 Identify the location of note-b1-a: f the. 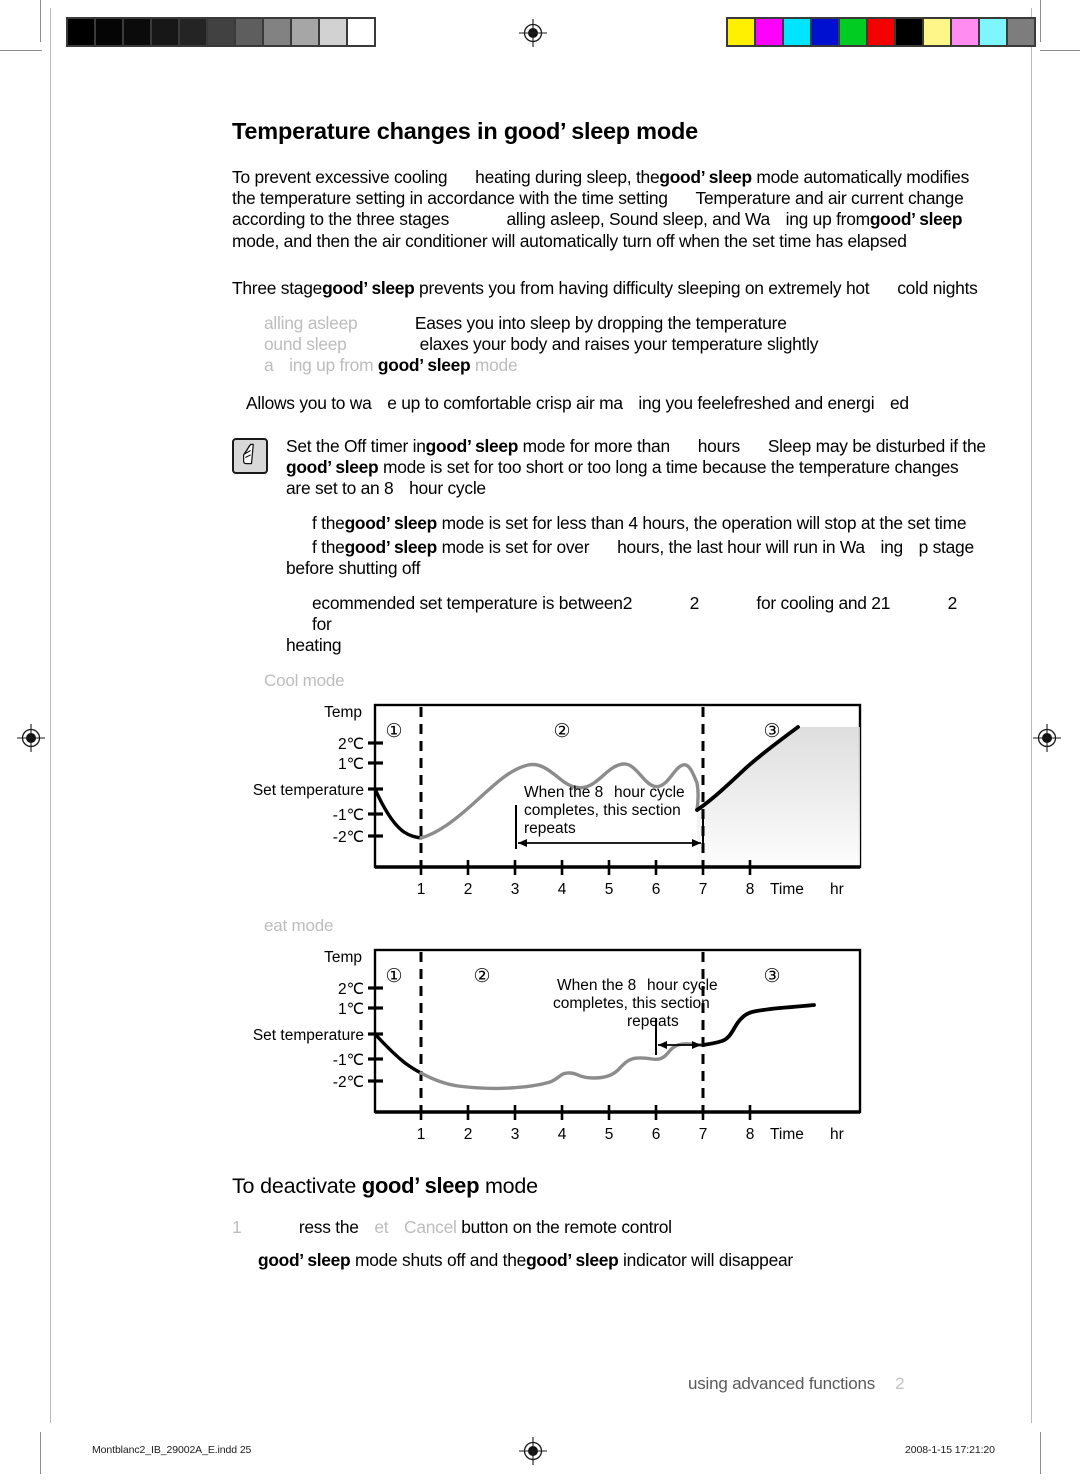
(328, 523).